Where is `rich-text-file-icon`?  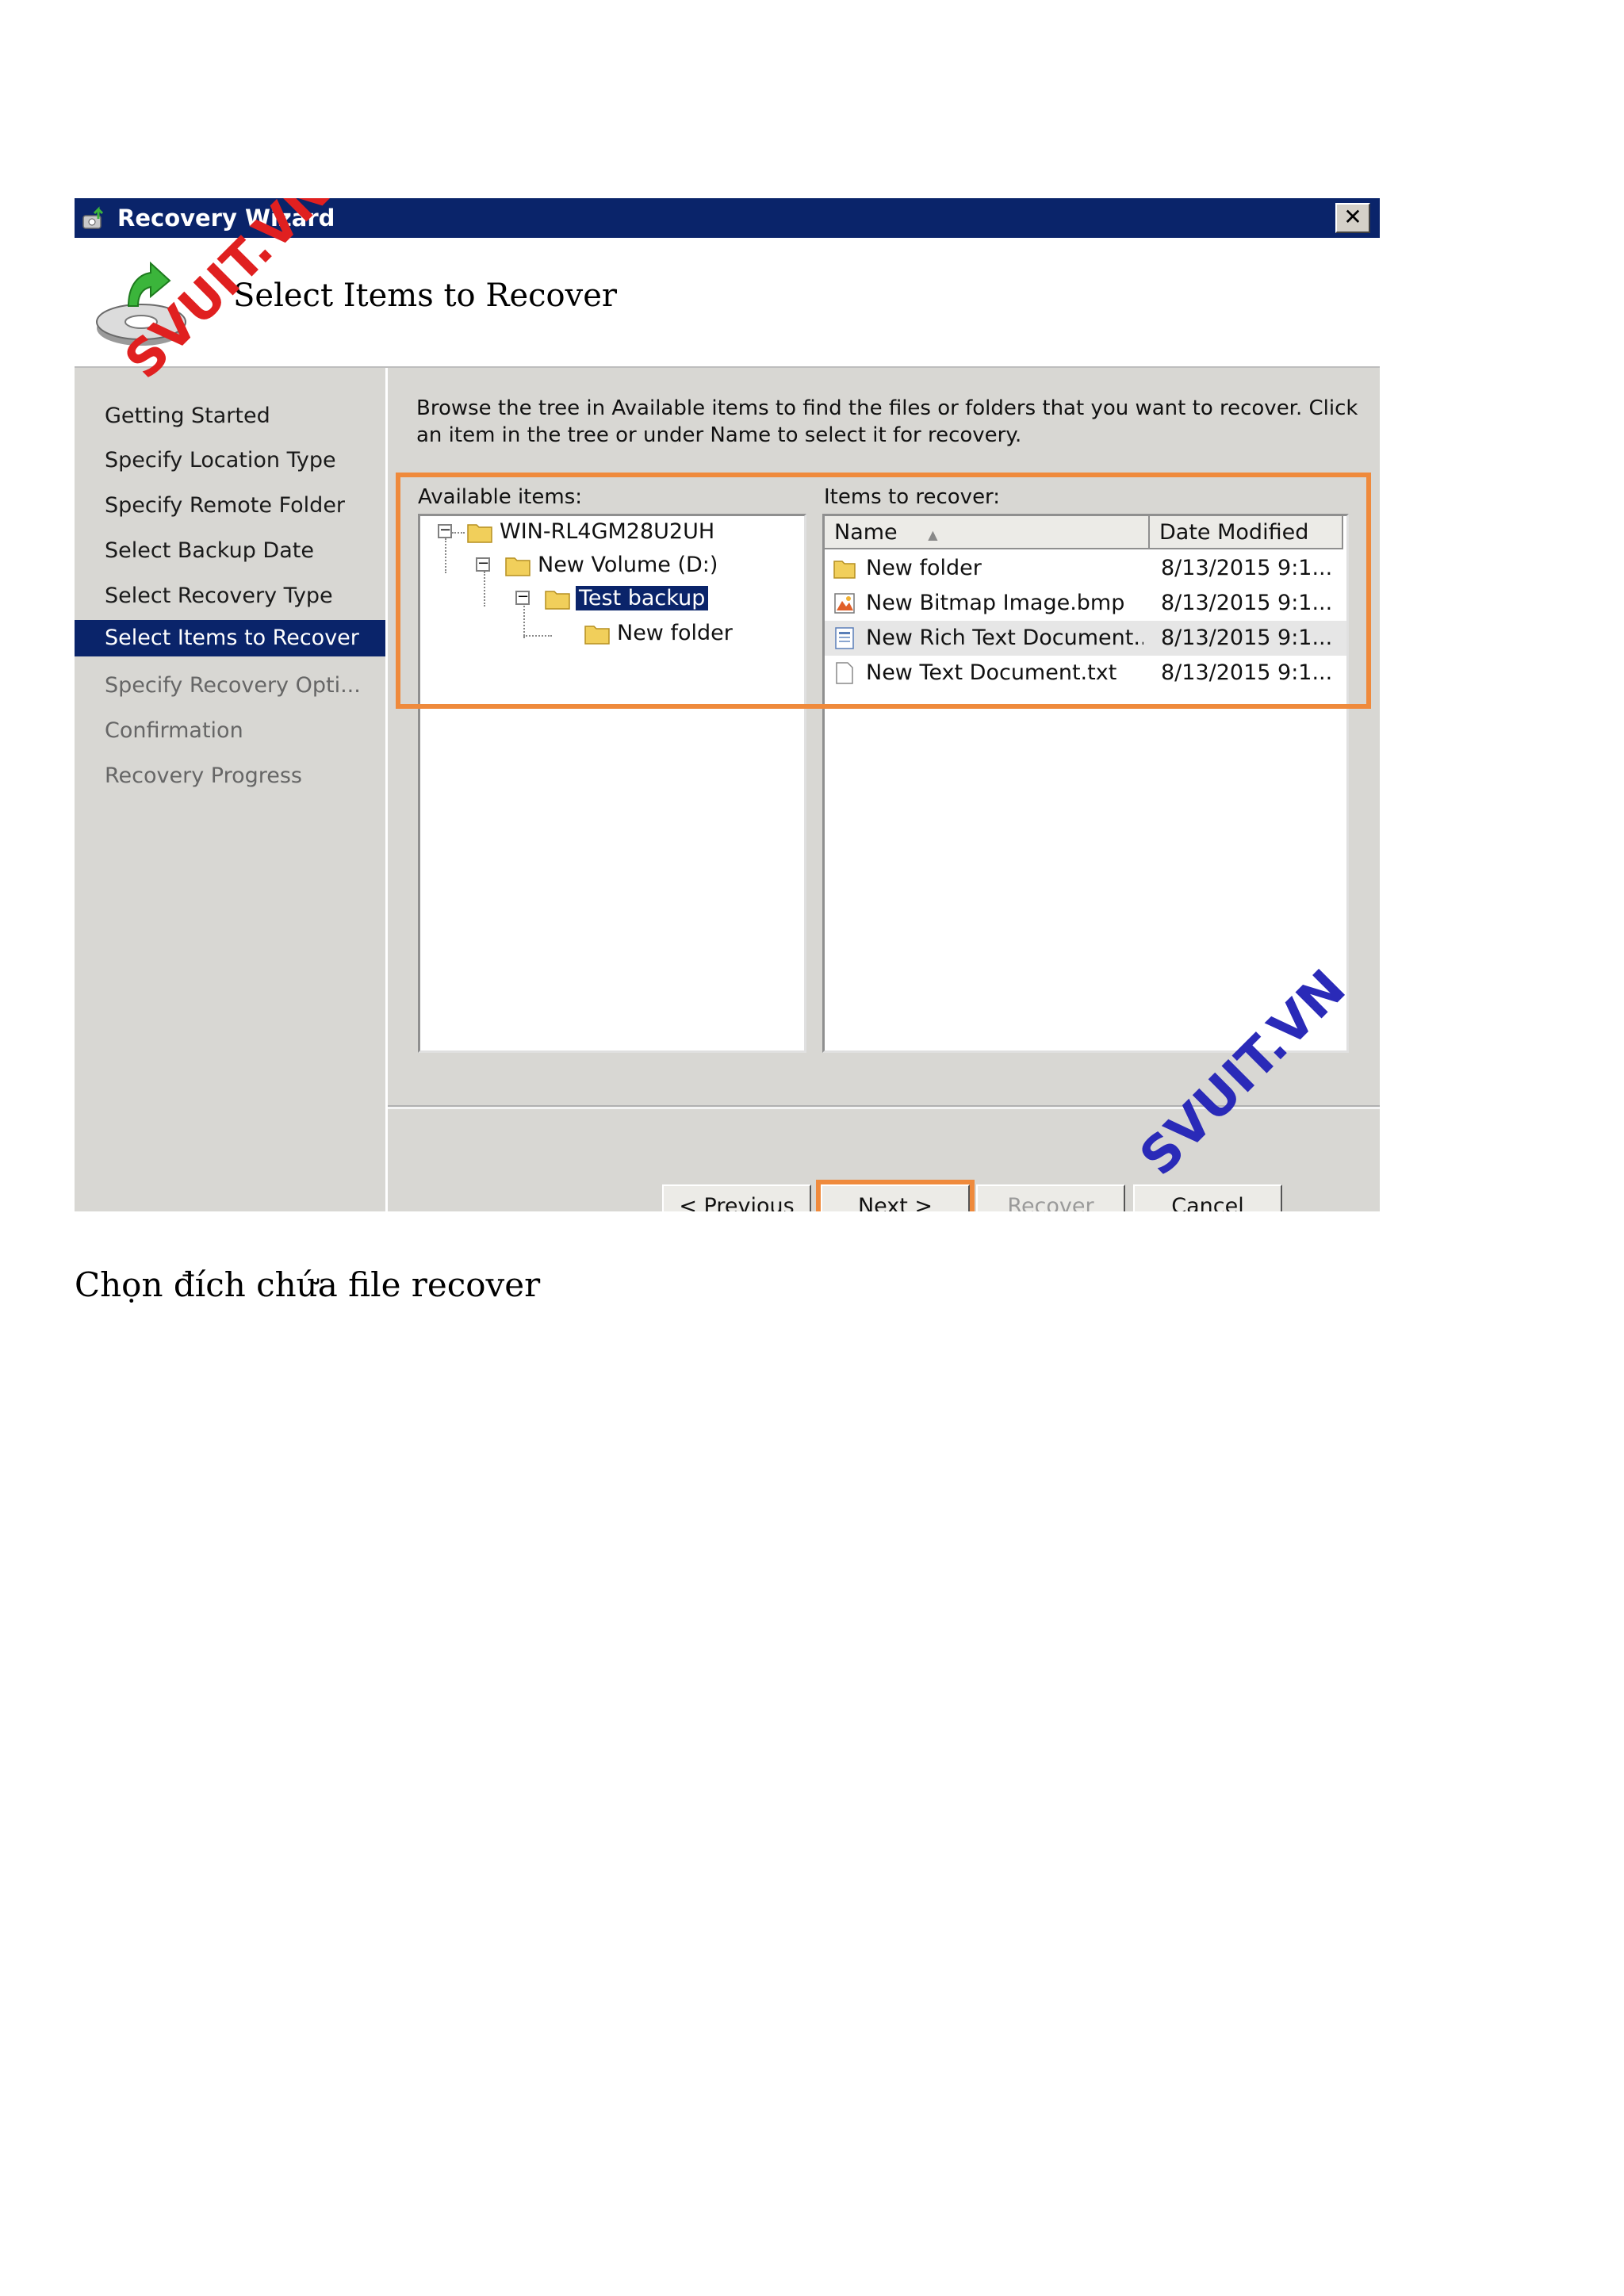
rich-text-file-icon is located at coordinates (844, 638).